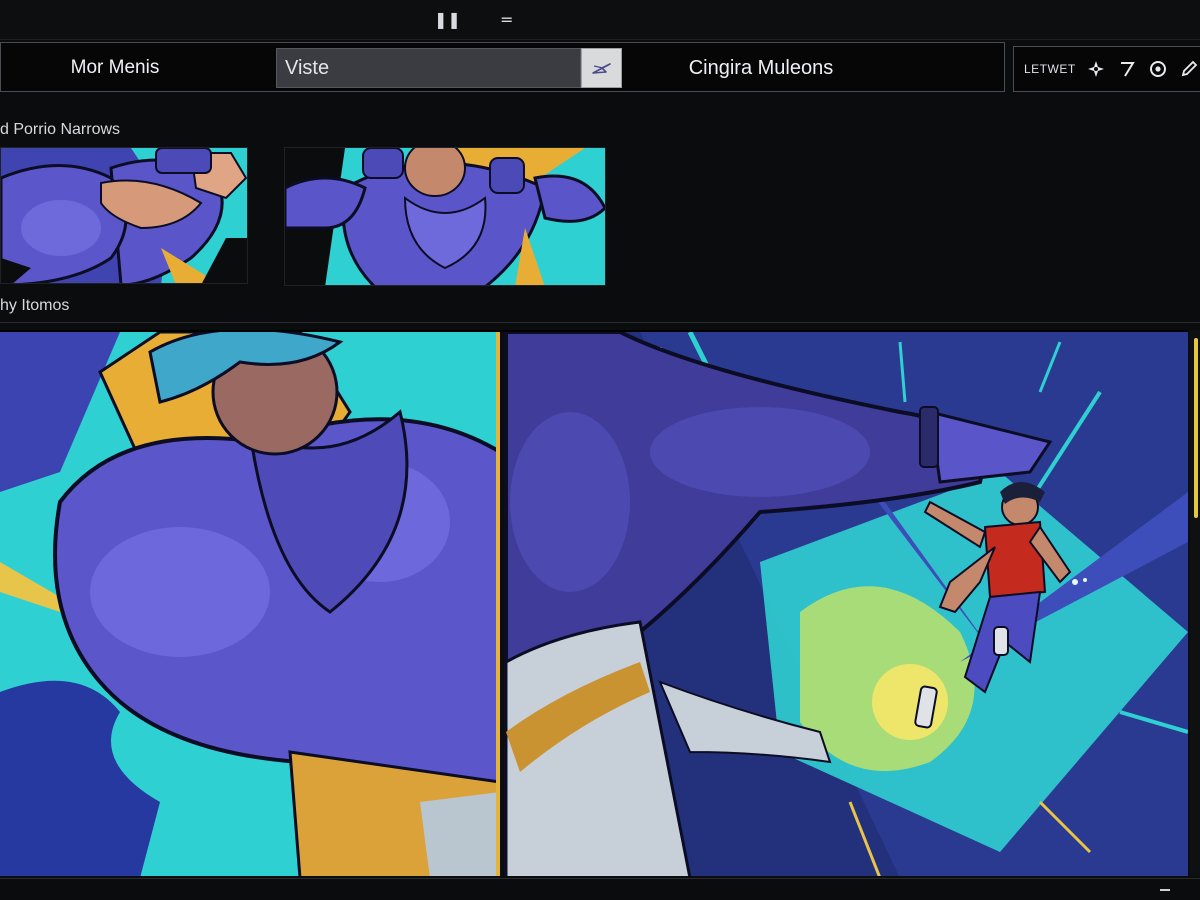  I want to click on more-menus-button: Mor Menis, so click(115, 67).